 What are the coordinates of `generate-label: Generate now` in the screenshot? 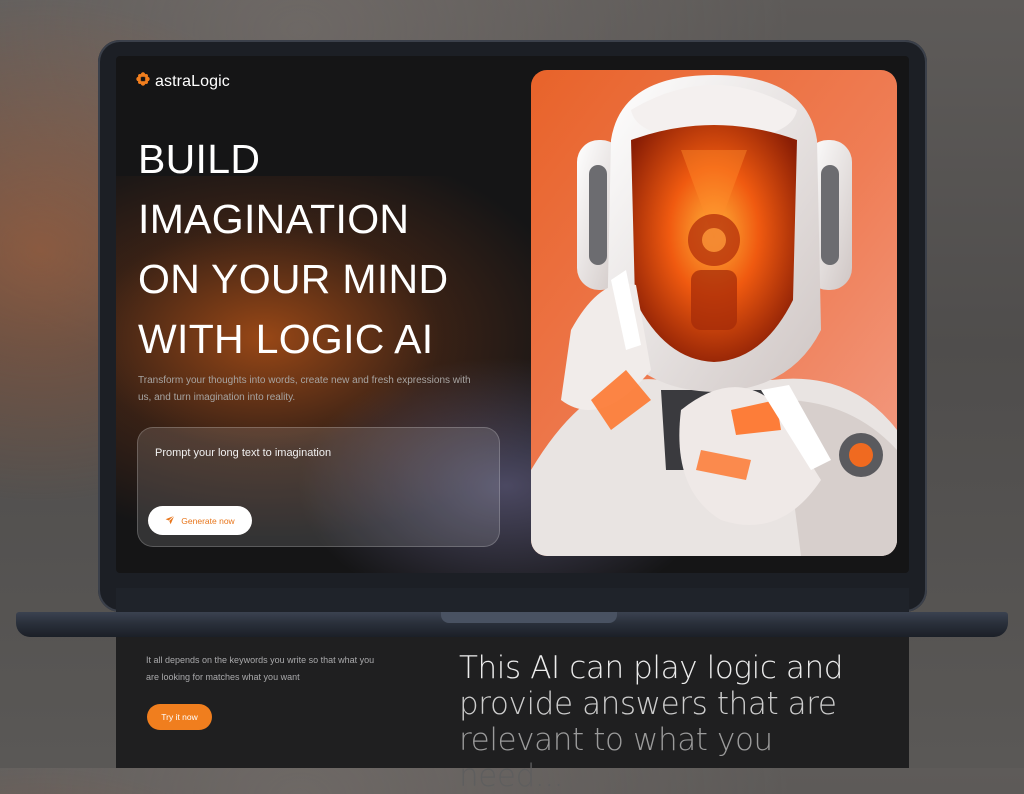 It's located at (208, 520).